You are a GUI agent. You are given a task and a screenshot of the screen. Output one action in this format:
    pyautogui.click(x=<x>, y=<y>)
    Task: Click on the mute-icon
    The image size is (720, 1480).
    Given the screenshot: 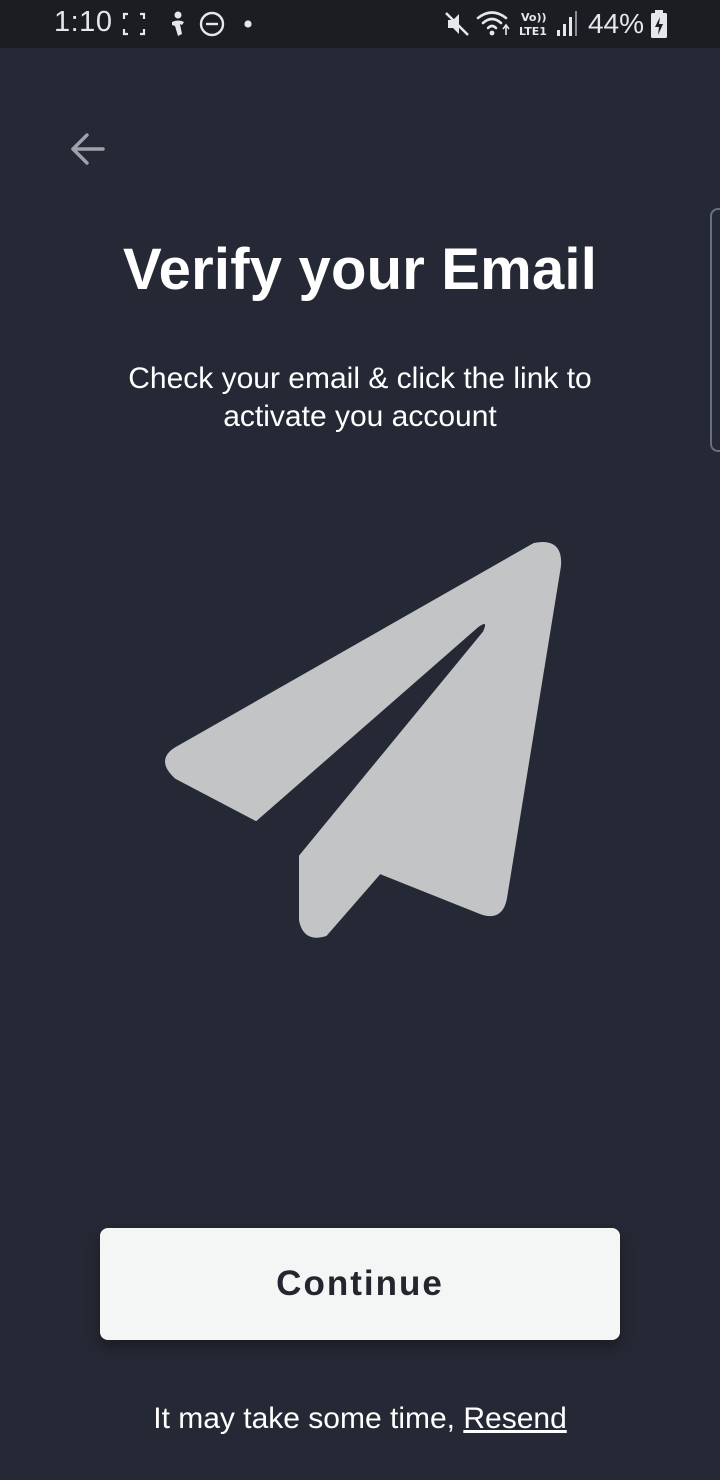 What is the action you would take?
    pyautogui.click(x=457, y=24)
    